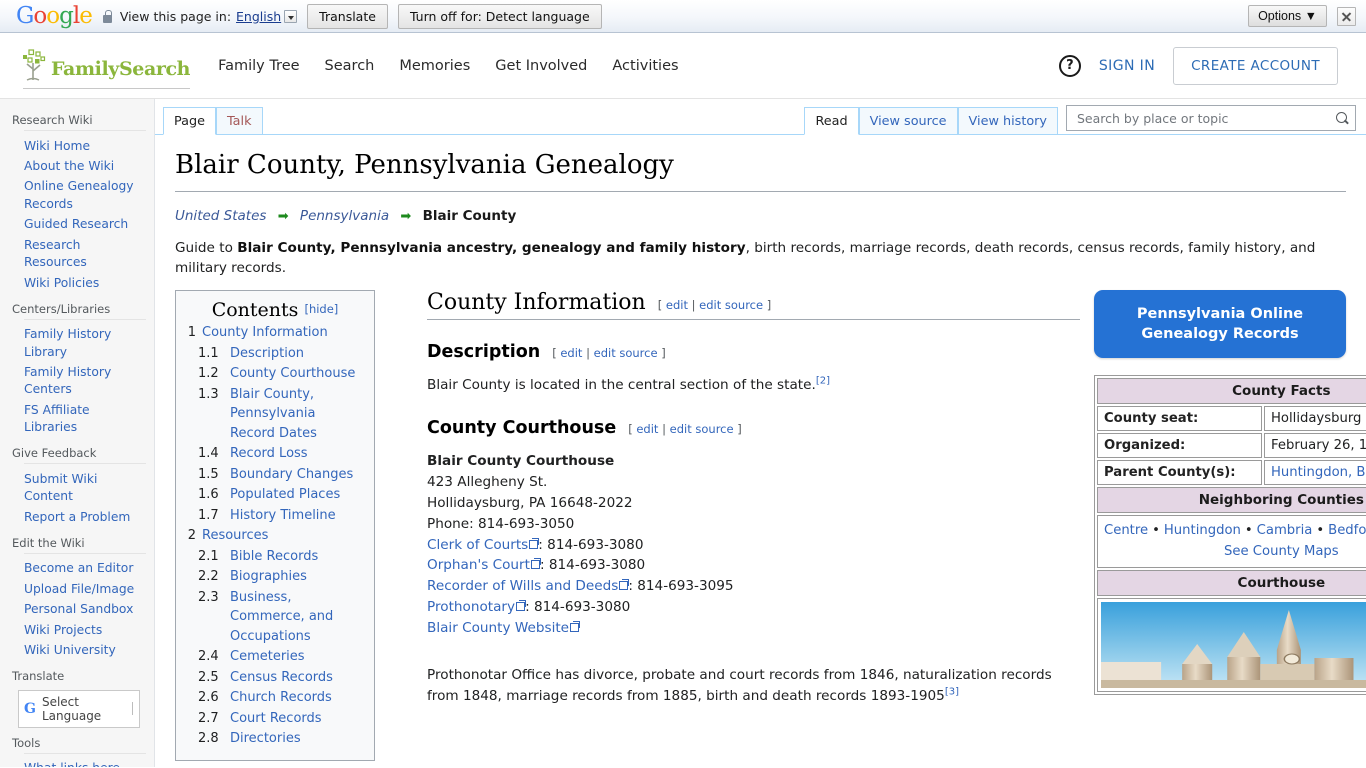  What do you see at coordinates (1281, 551) in the screenshot?
I see `see-county-maps-link: See County Maps` at bounding box center [1281, 551].